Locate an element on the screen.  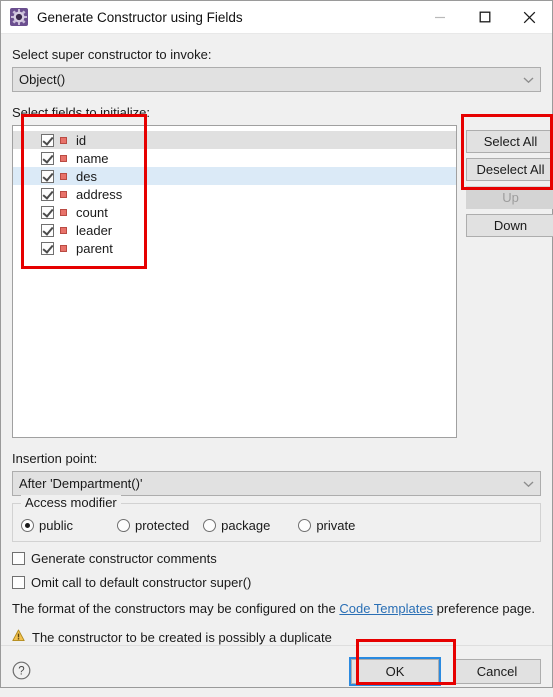
access-modifier-legend: Access modifier is located at coordinates (71, 502).